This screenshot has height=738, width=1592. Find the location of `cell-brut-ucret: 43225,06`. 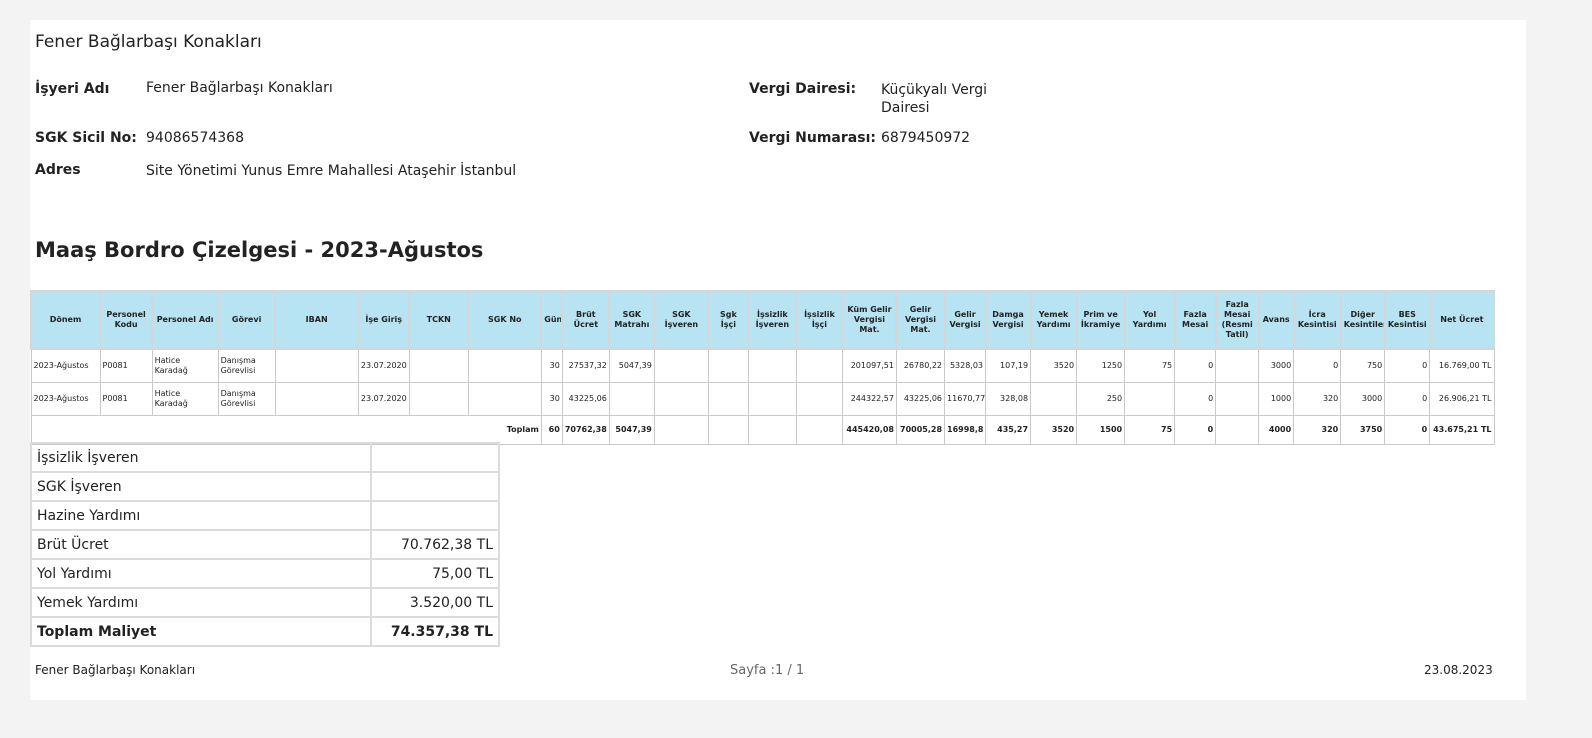

cell-brut-ucret: 43225,06 is located at coordinates (585, 399).